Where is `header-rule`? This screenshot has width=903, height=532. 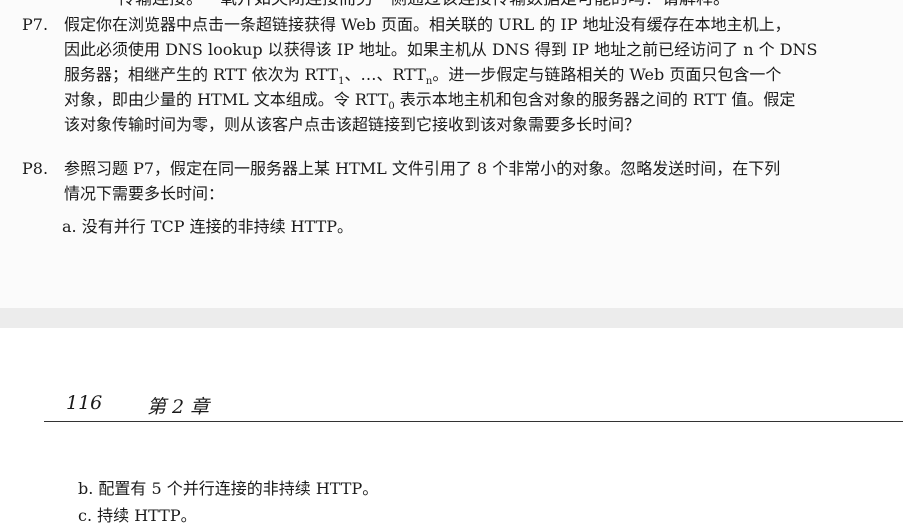 header-rule is located at coordinates (473, 421).